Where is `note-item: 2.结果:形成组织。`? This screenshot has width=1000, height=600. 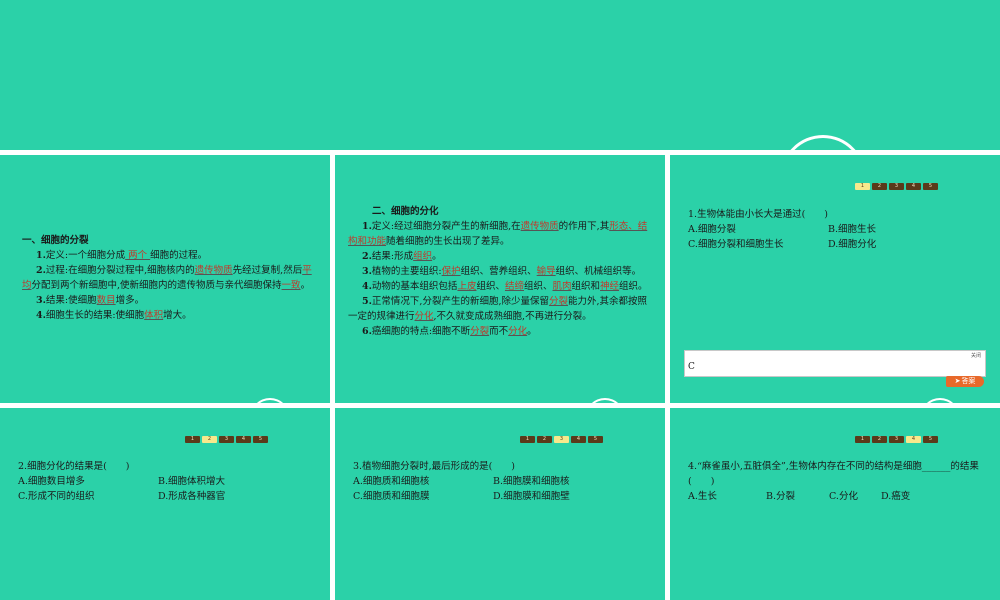 note-item: 2.结果:形成组织。 is located at coordinates (499, 256).